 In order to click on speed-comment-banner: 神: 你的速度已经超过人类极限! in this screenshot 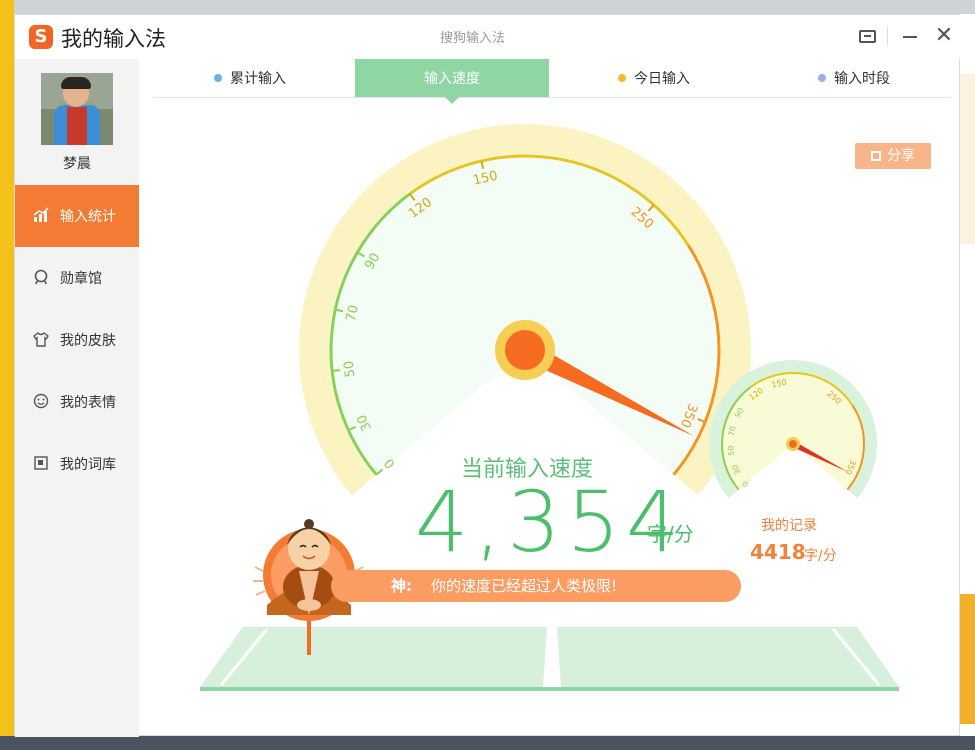, I will do `click(536, 586)`.